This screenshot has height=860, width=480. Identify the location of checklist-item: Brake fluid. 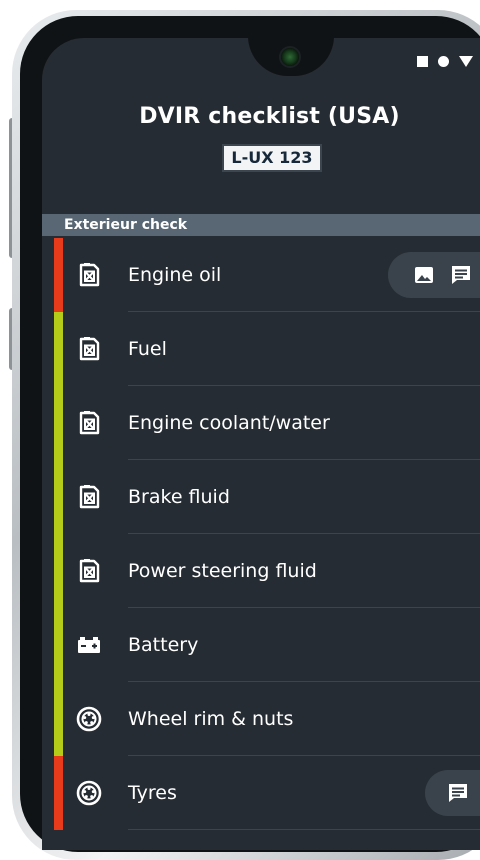
(261, 497).